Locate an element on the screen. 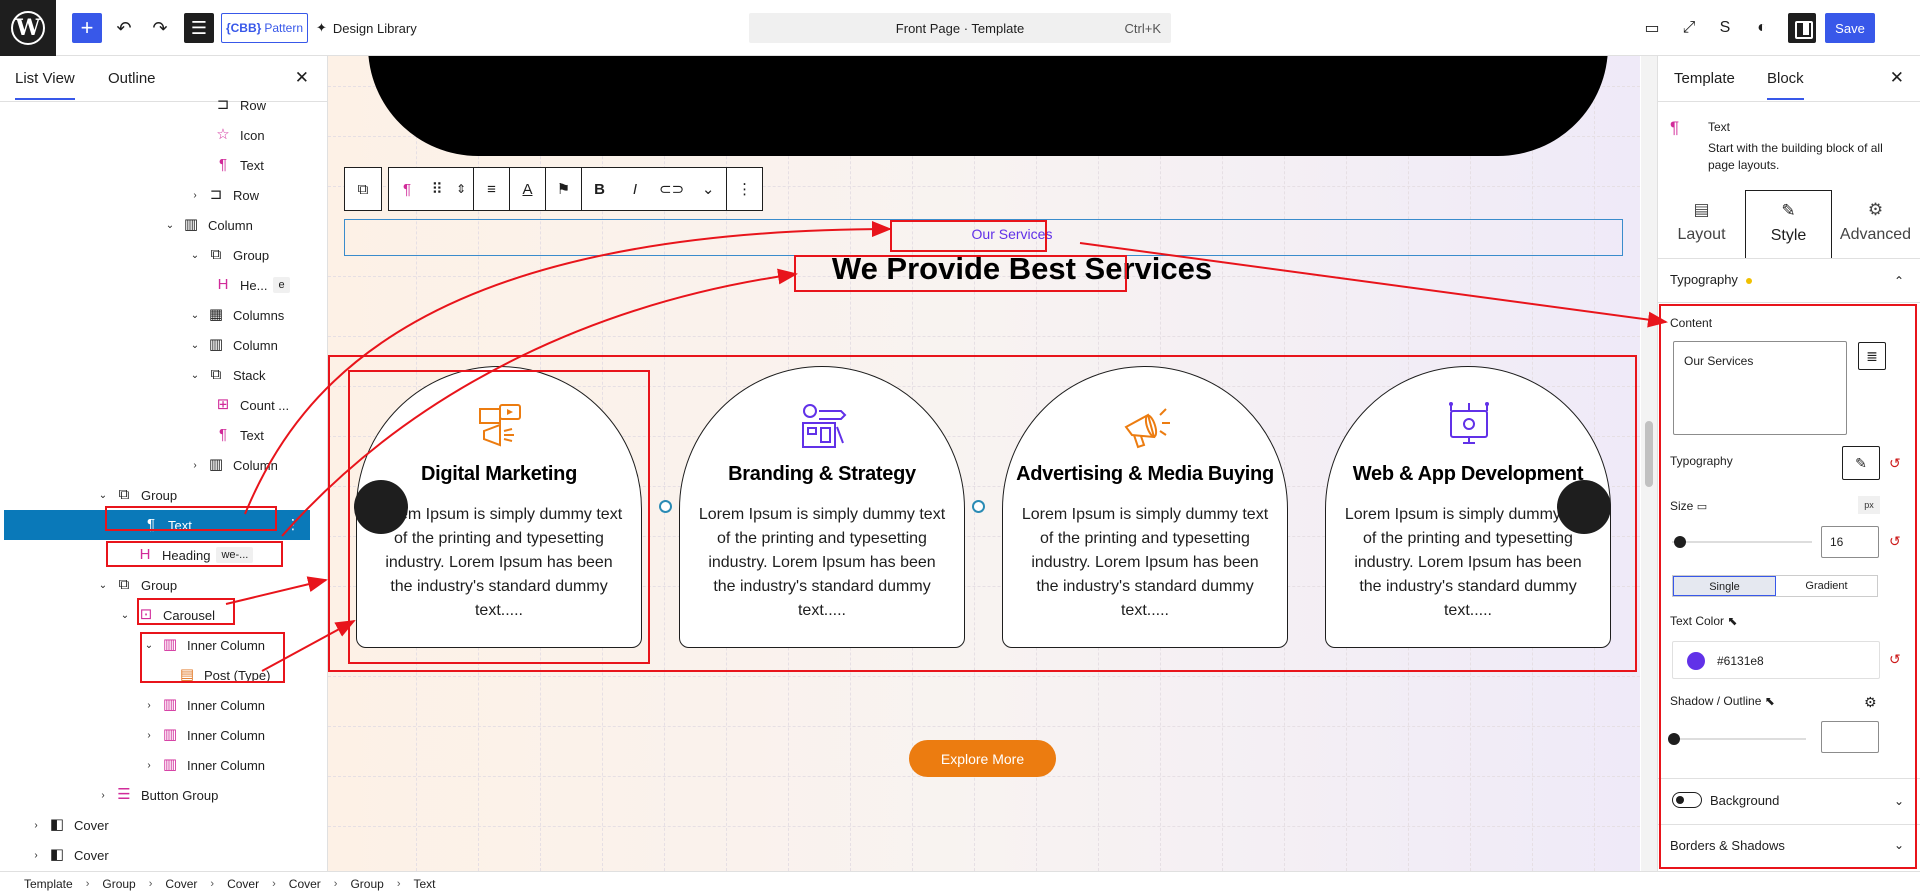  list-item: › ☰ Button Group is located at coordinates (163, 795).